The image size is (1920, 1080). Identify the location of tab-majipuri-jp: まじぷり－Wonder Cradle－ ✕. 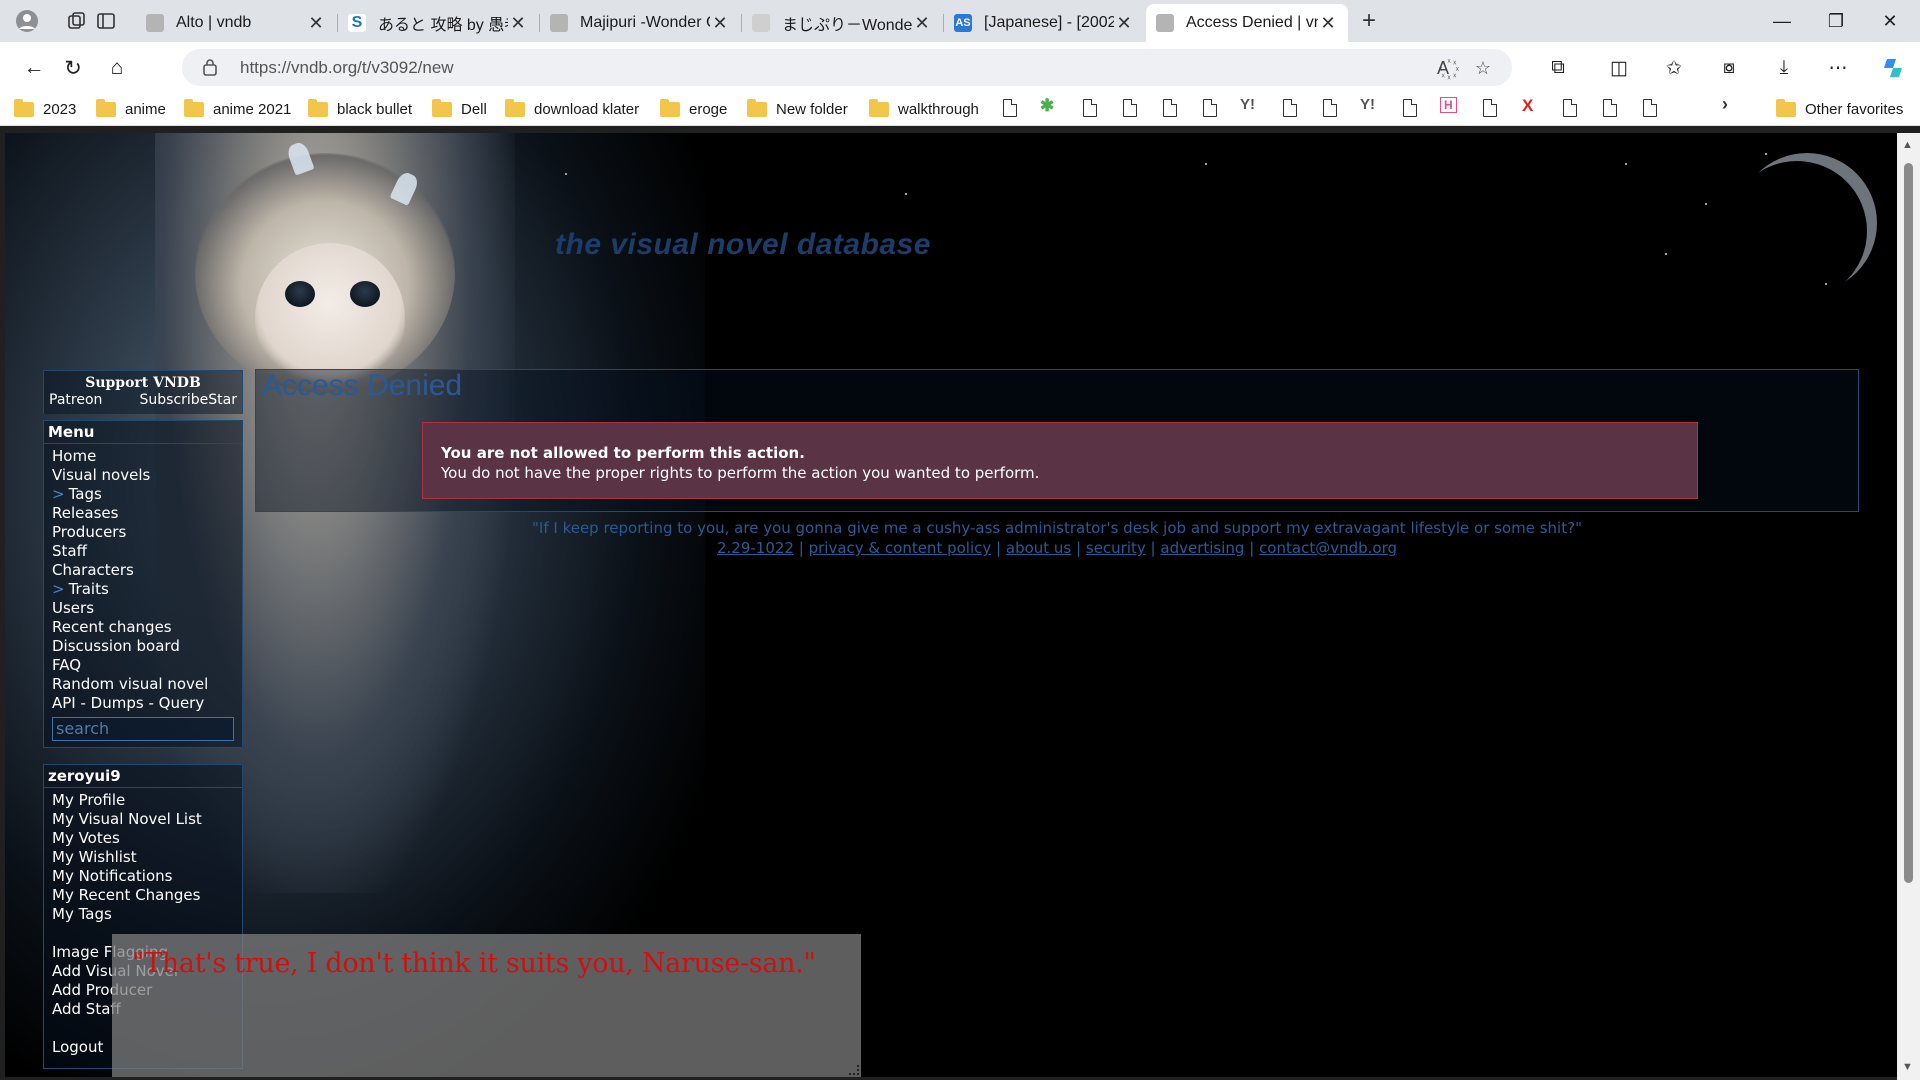
(842, 23).